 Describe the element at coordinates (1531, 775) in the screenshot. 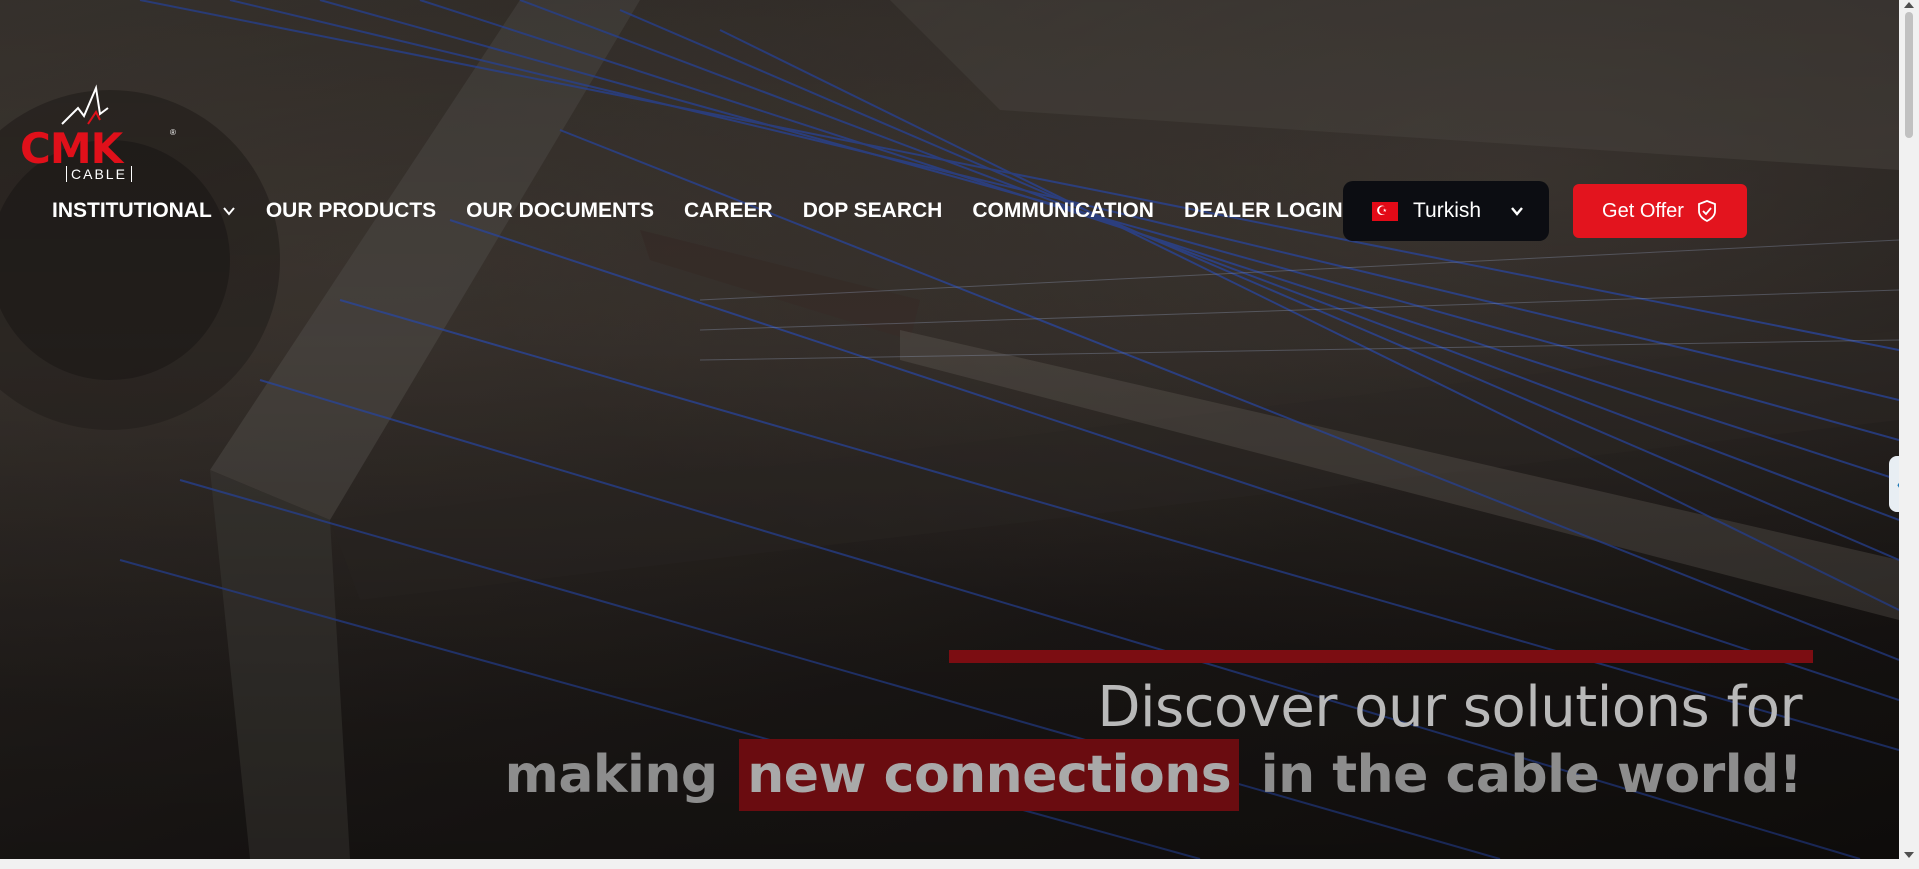

I see `headline-post: in the cable world!` at that location.